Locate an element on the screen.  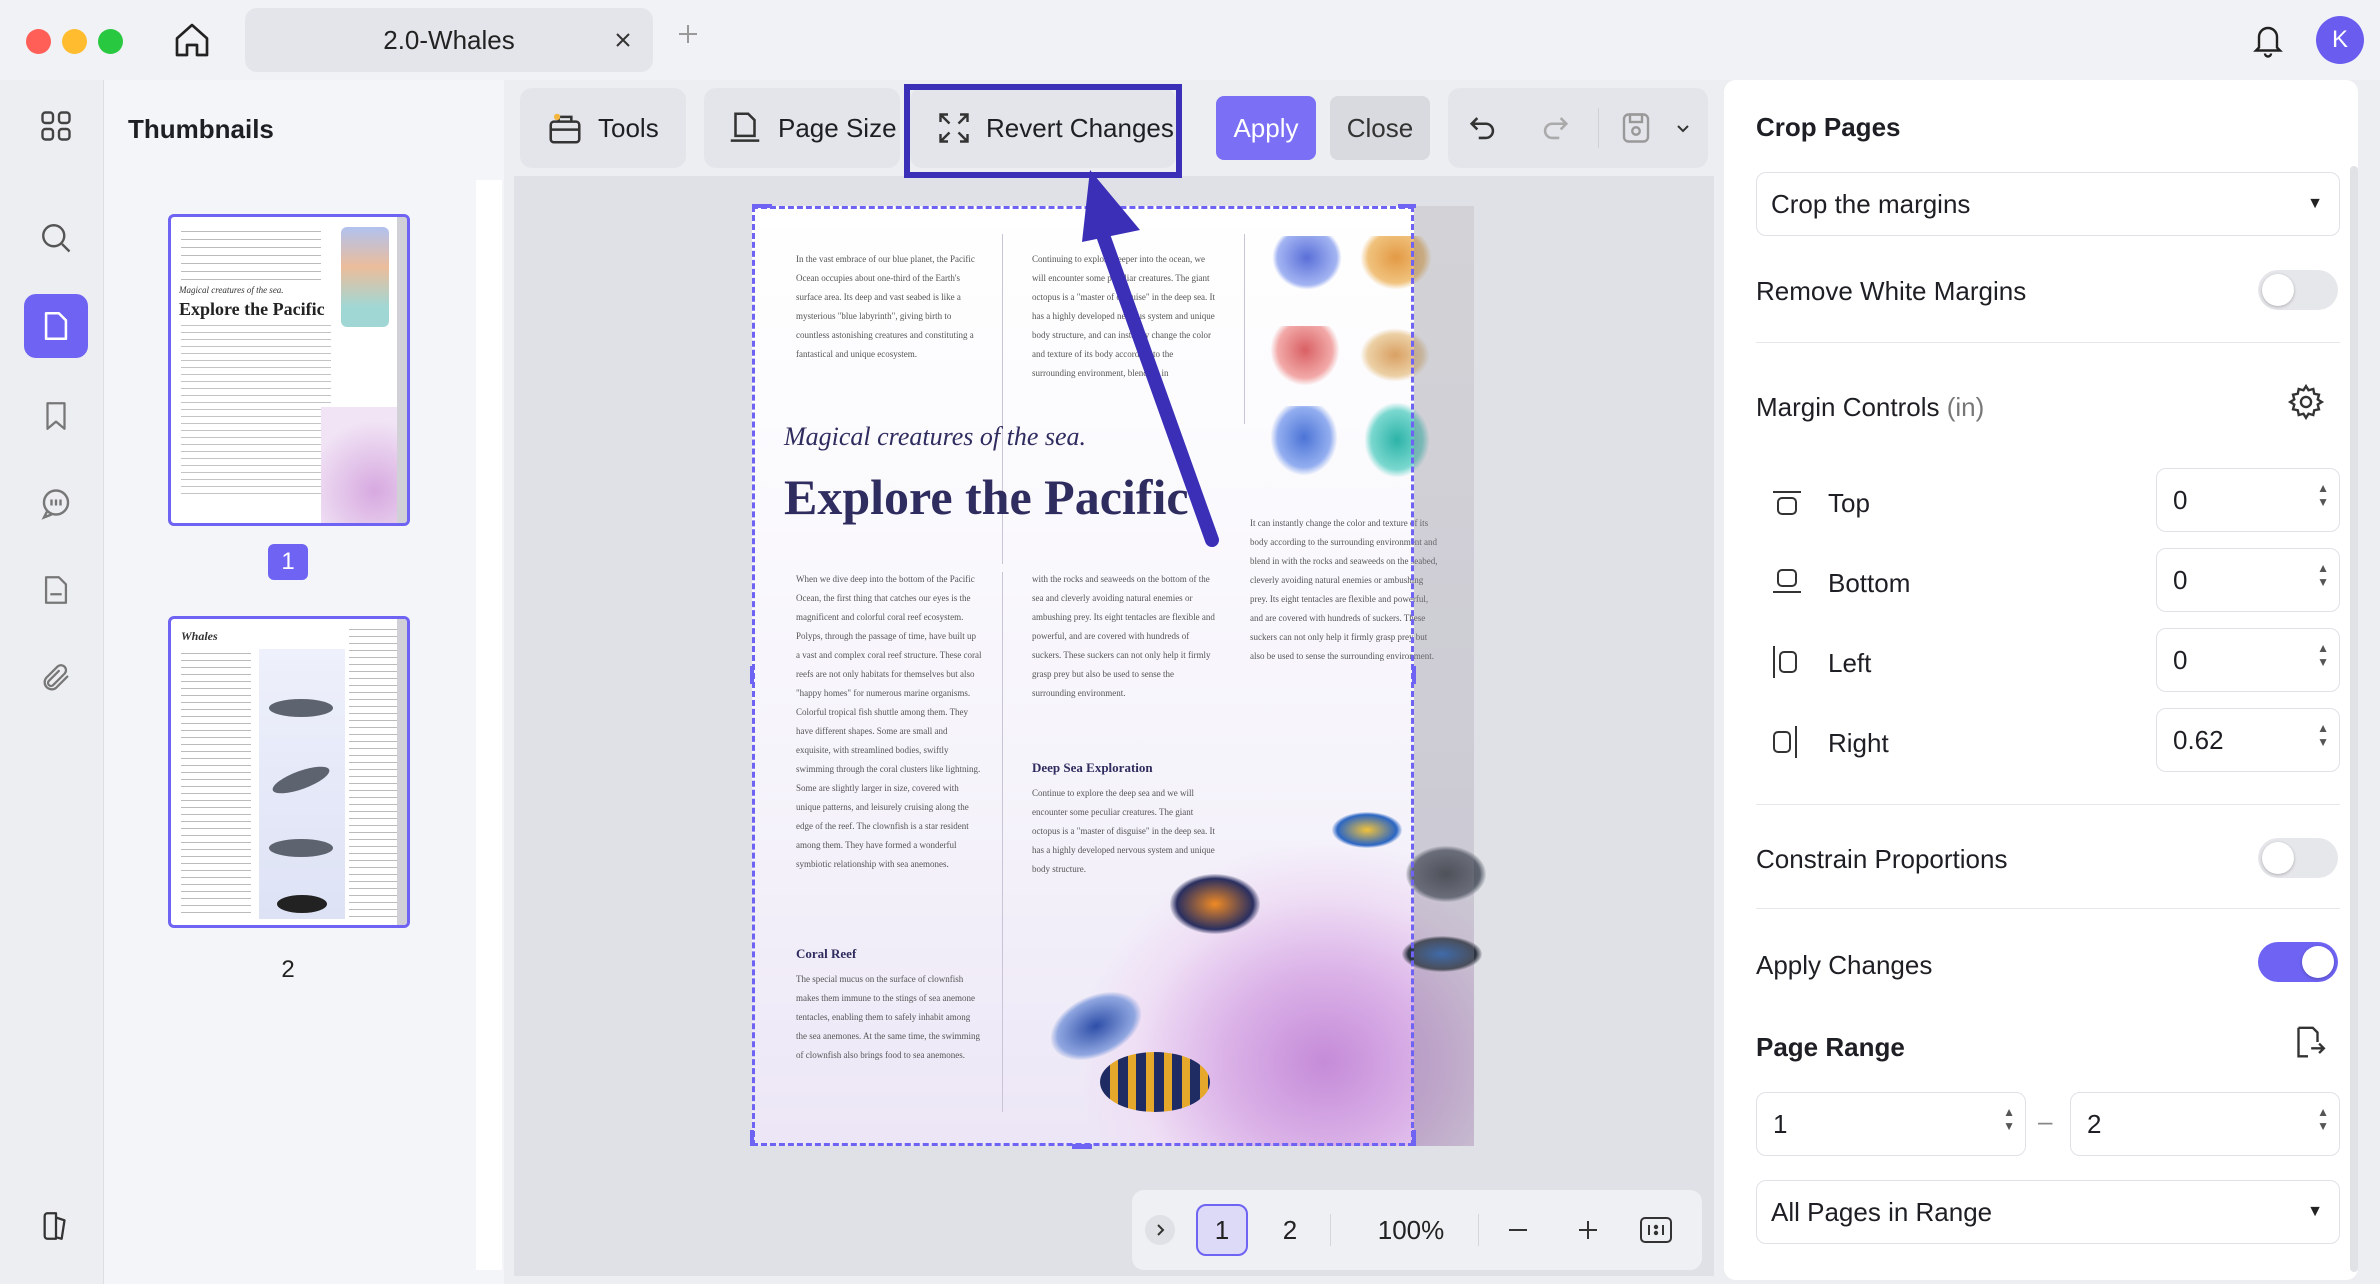
grid-icon is located at coordinates (56, 126).